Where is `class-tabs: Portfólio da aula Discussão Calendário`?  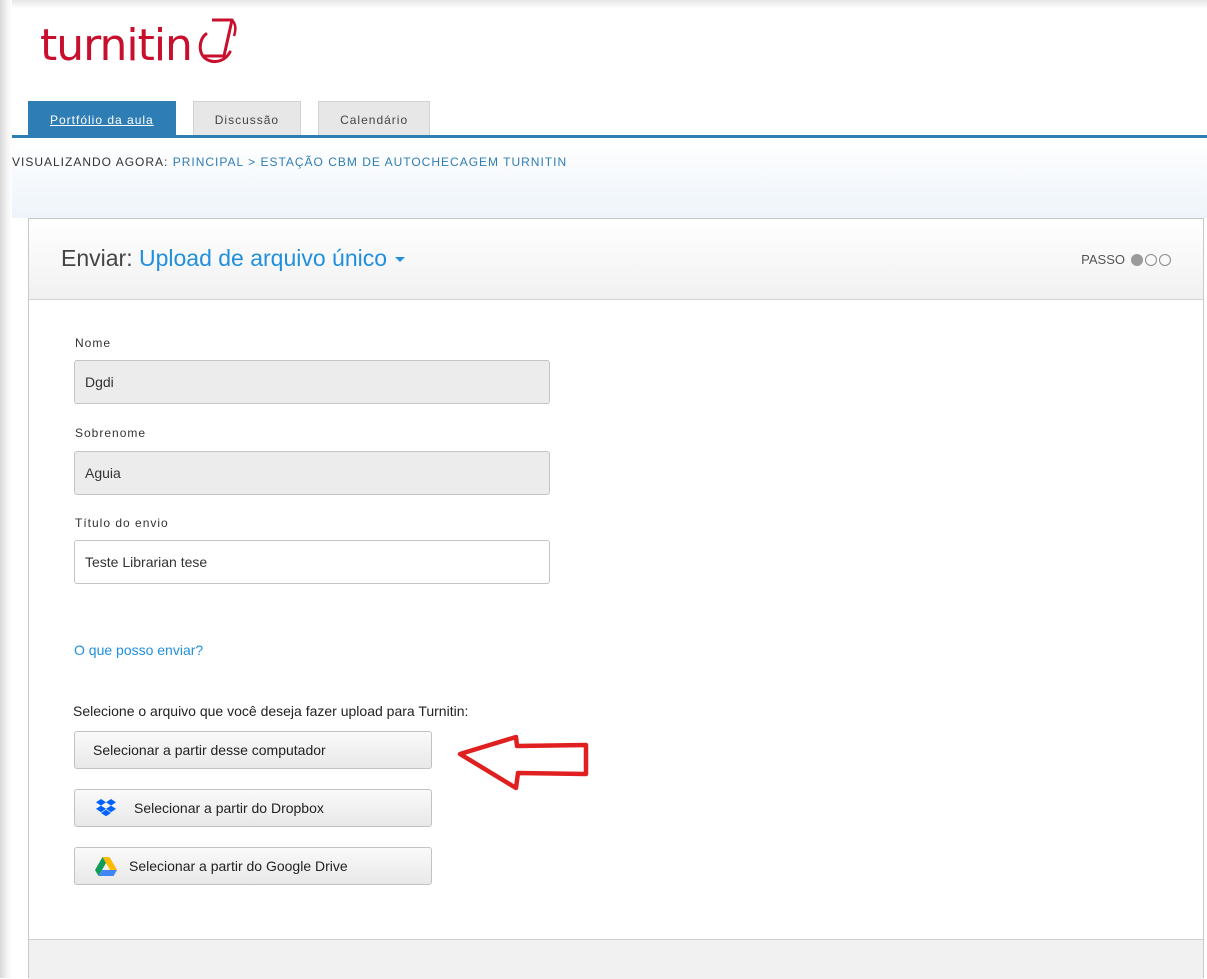 class-tabs: Portfólio da aula Discussão Calendário is located at coordinates (237, 118).